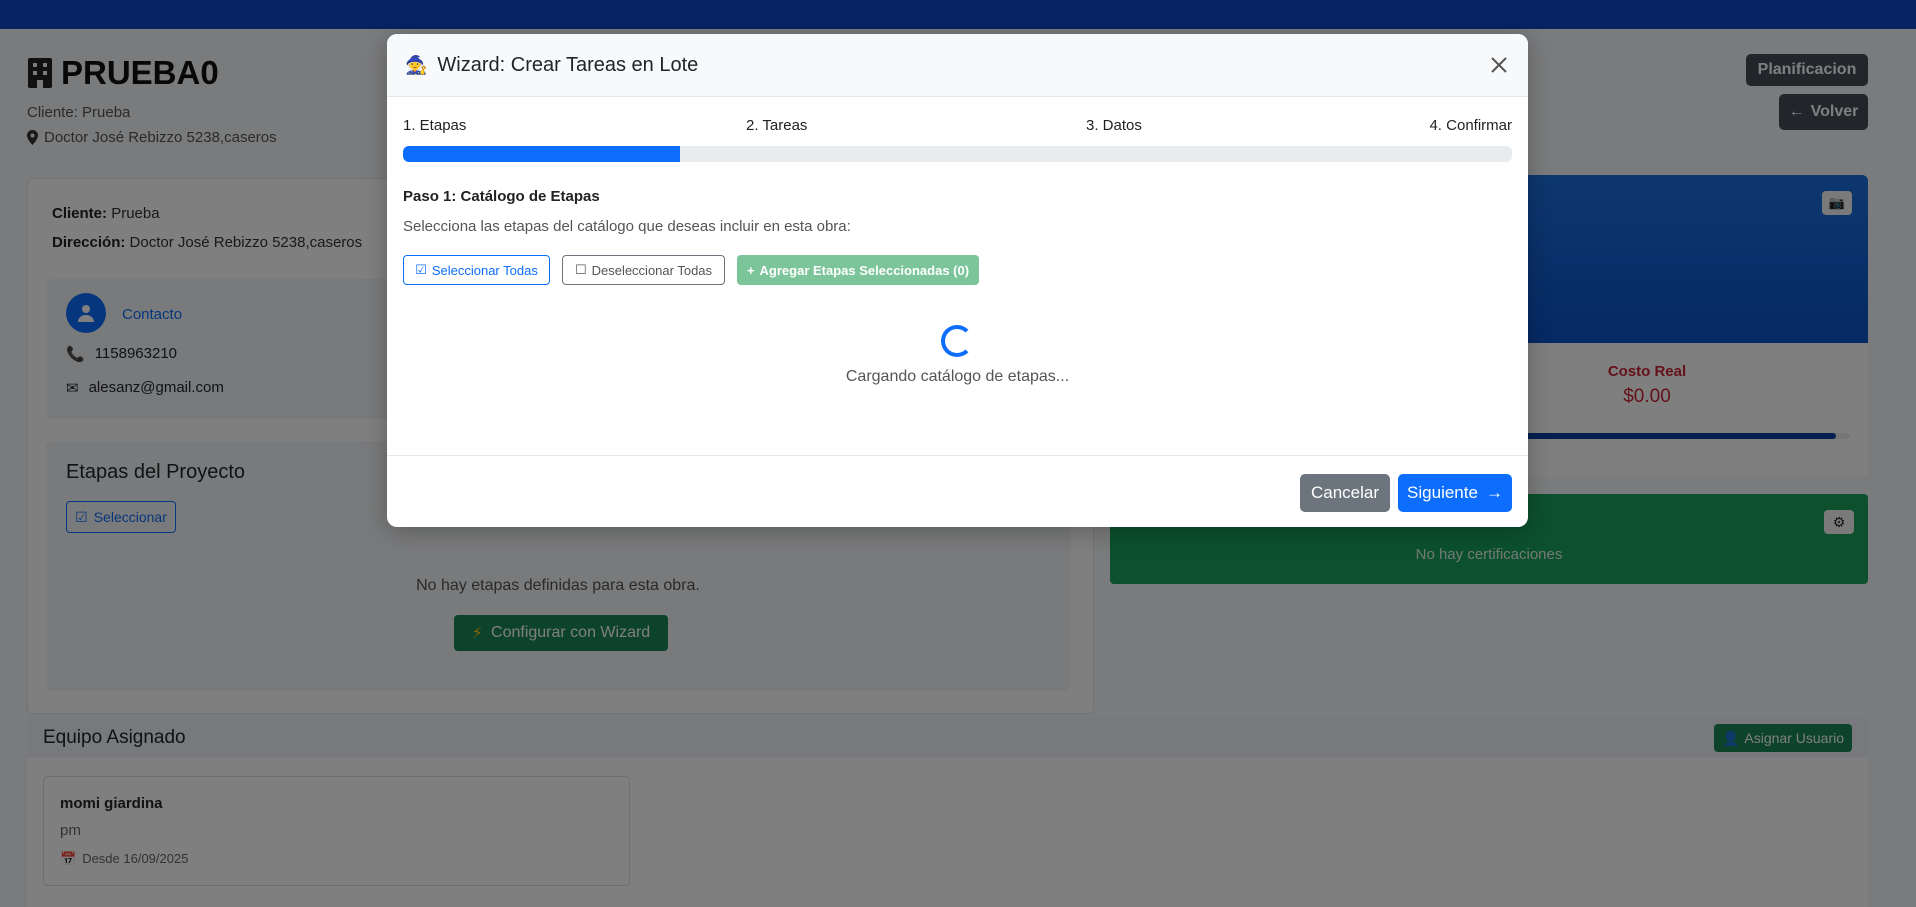 Image resolution: width=1916 pixels, height=907 pixels. I want to click on step-1-label: 1. Etapas, so click(435, 125).